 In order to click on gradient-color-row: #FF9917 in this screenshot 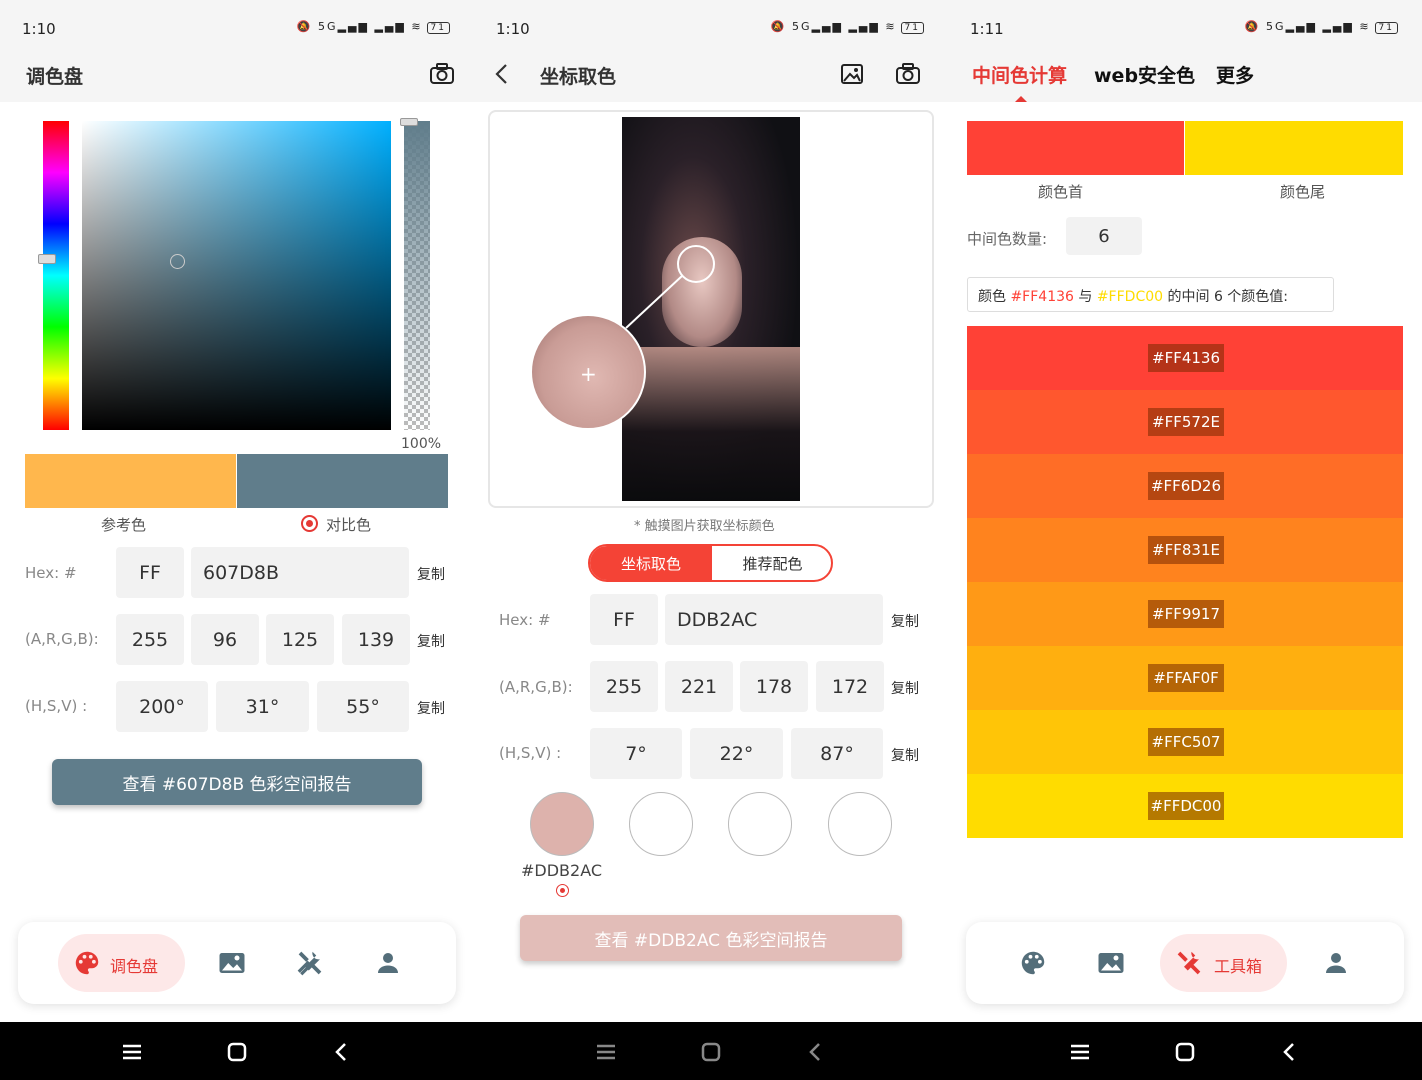, I will do `click(1185, 614)`.